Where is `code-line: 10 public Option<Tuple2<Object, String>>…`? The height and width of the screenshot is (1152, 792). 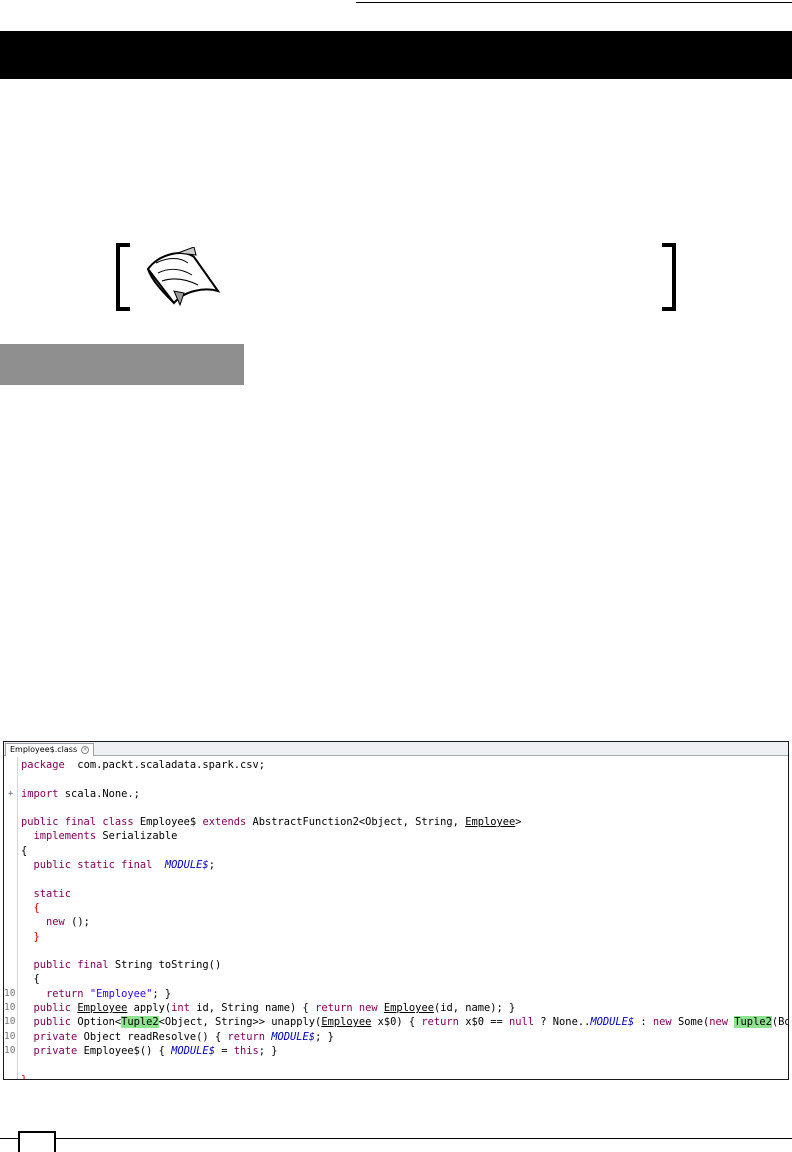 code-line: 10 public Option<Tuple2<Object, String>>… is located at coordinates (396, 1022).